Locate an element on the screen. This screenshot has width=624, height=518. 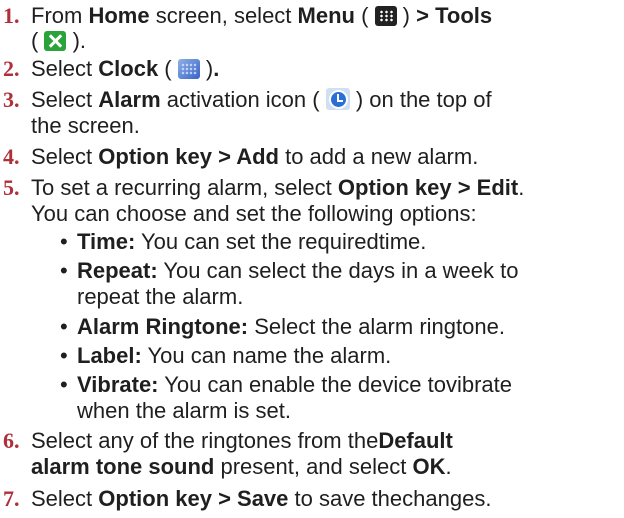
tools-icon is located at coordinates (55, 41).